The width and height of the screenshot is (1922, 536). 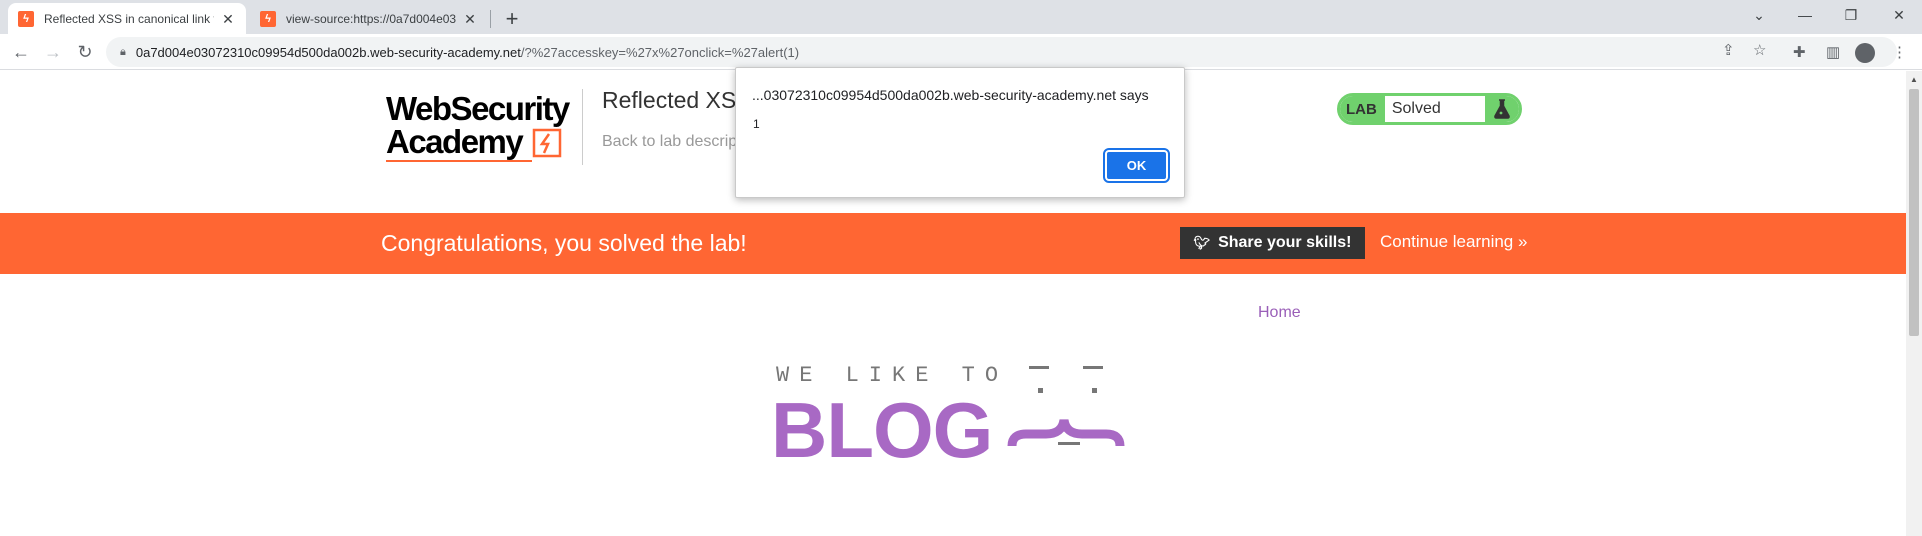 I want to click on scrollbar-thumb, so click(x=1914, y=212).